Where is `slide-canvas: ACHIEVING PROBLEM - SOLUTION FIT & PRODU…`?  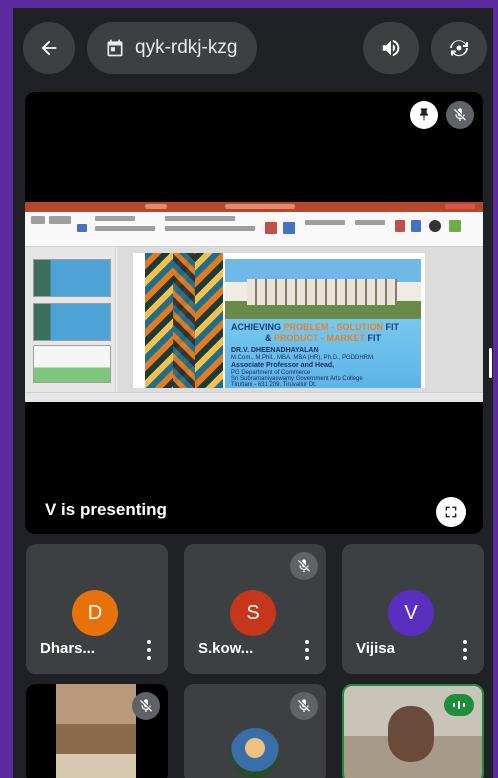
slide-canvas: ACHIEVING PROBLEM - SOLUTION FIT & PRODU… is located at coordinates (300, 319).